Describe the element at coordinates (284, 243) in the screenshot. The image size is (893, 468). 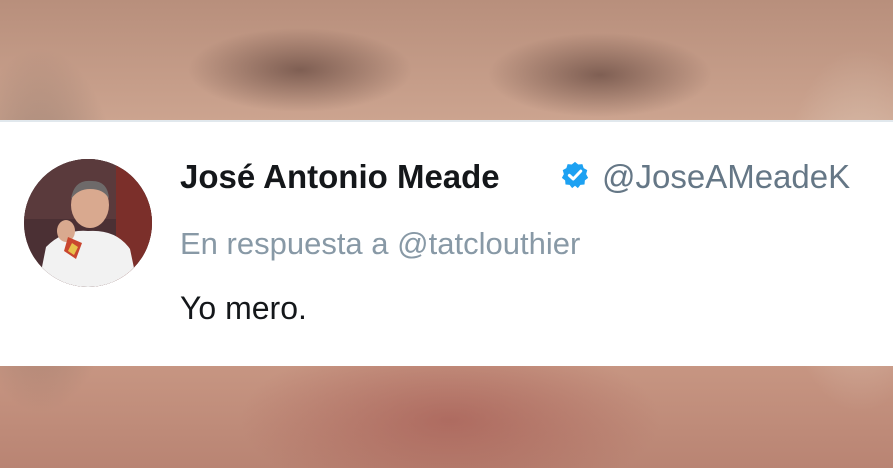
I see `reply-prefix: En respuesta a` at that location.